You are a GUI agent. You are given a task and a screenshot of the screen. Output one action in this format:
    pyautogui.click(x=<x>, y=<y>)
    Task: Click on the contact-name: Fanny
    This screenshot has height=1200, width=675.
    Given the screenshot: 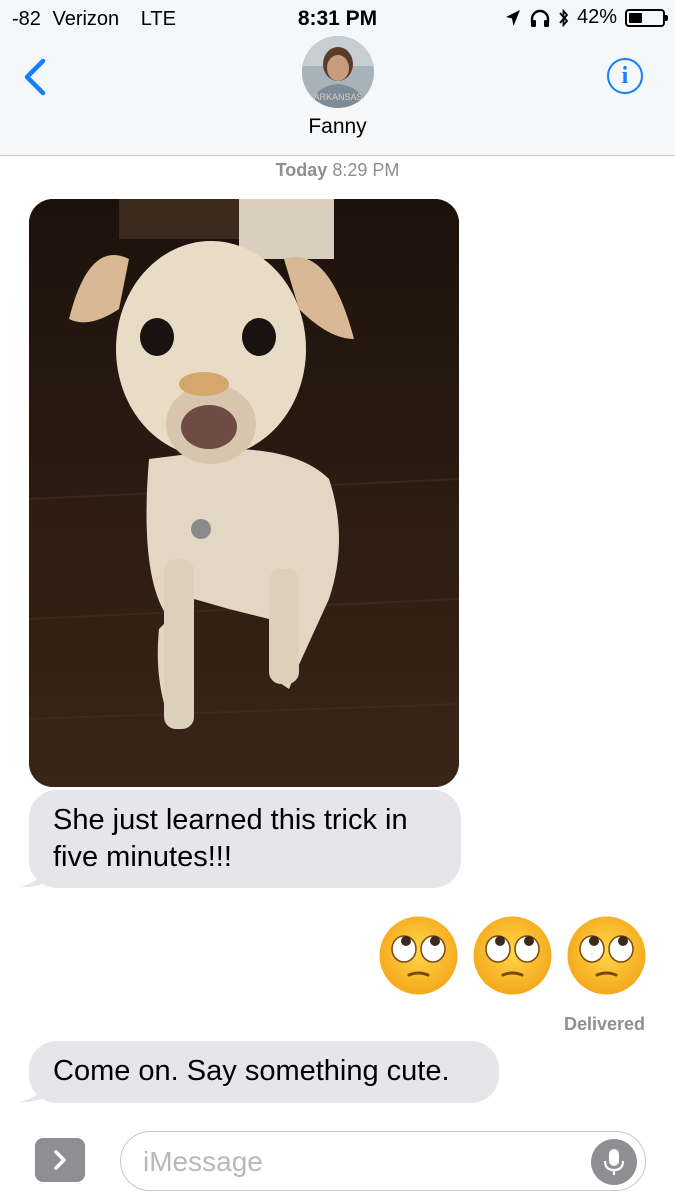 What is the action you would take?
    pyautogui.click(x=337, y=127)
    